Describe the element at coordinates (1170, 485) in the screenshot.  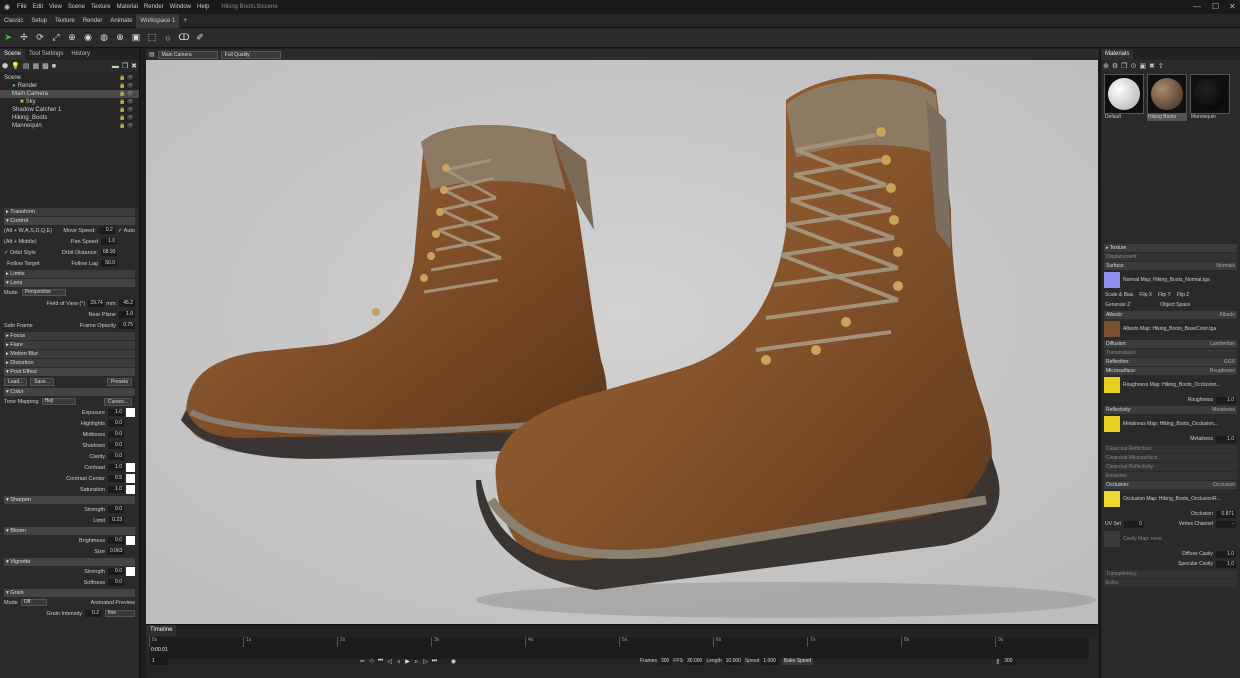
I see `section-occlusion: Occlusion` at that location.